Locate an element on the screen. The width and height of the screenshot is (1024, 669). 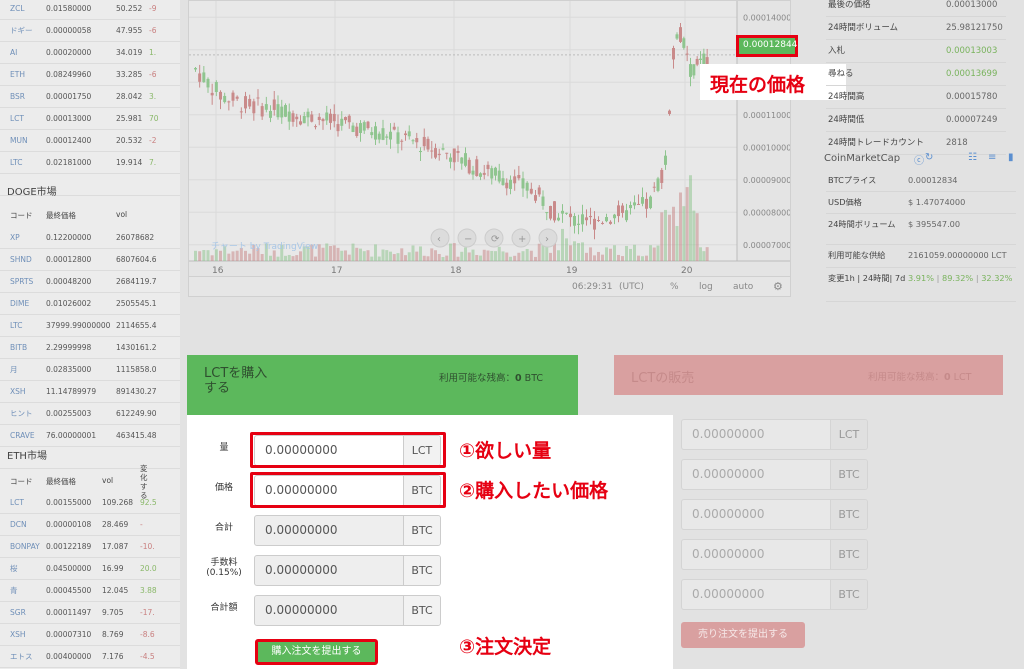
table-view-icon: ☷ is located at coordinates (972, 157).